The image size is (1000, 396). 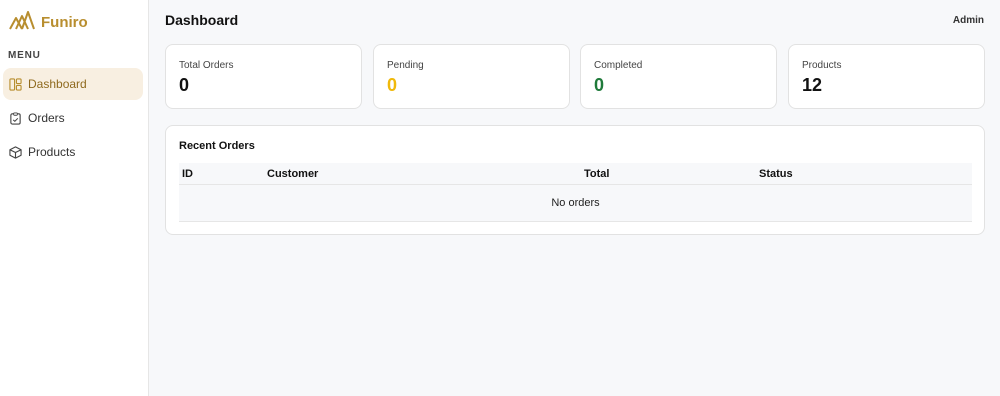 I want to click on sidebar-item-orders: Orders, so click(x=73, y=118).